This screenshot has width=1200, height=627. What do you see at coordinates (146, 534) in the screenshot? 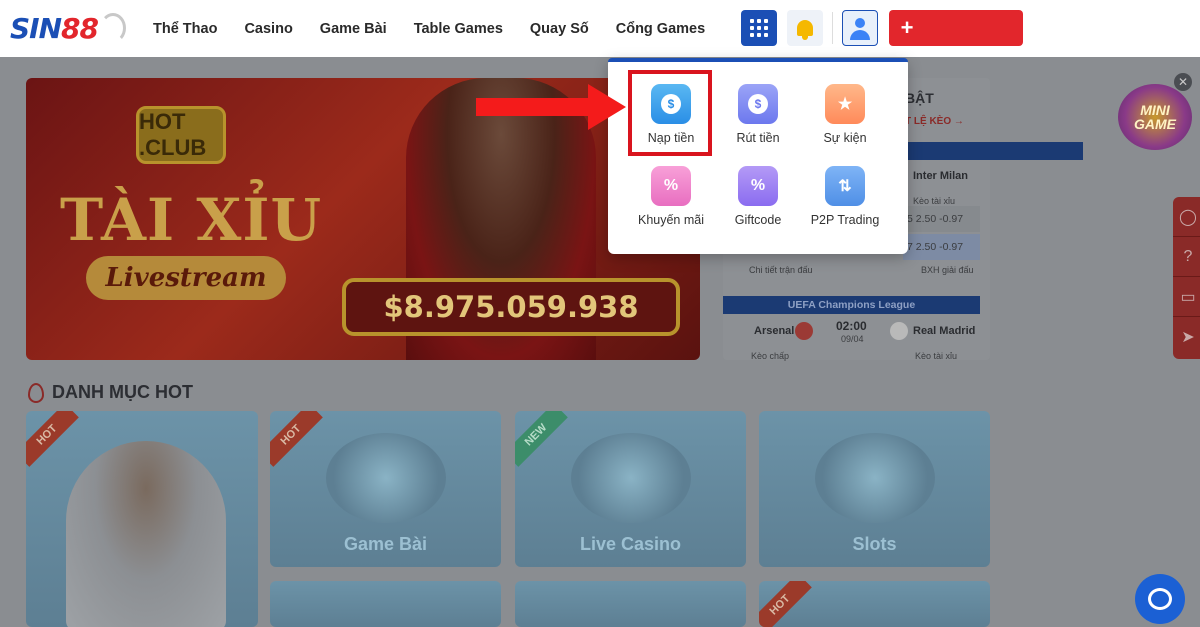
I see `player-image` at bounding box center [146, 534].